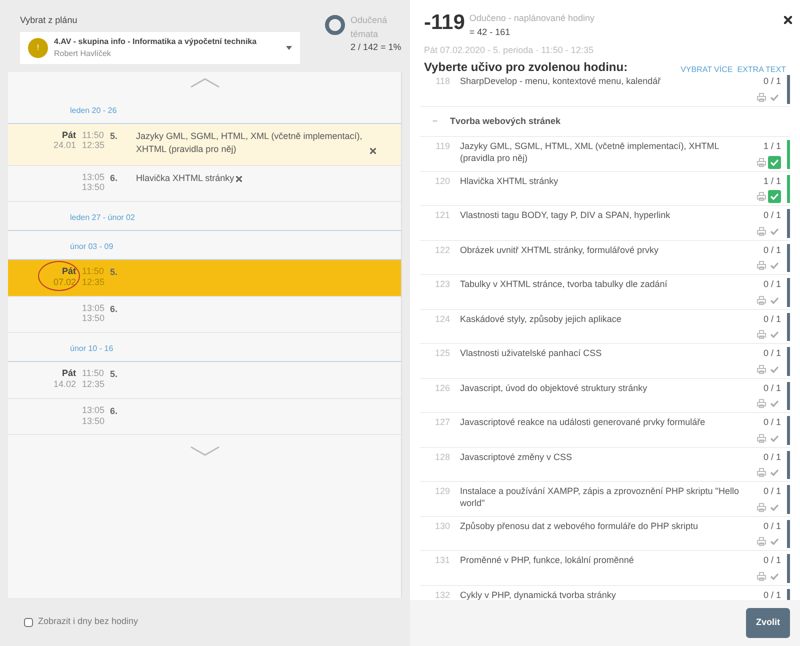 The height and width of the screenshot is (646, 800). What do you see at coordinates (772, 181) in the screenshot?
I see `topic-count: 1 / 1` at bounding box center [772, 181].